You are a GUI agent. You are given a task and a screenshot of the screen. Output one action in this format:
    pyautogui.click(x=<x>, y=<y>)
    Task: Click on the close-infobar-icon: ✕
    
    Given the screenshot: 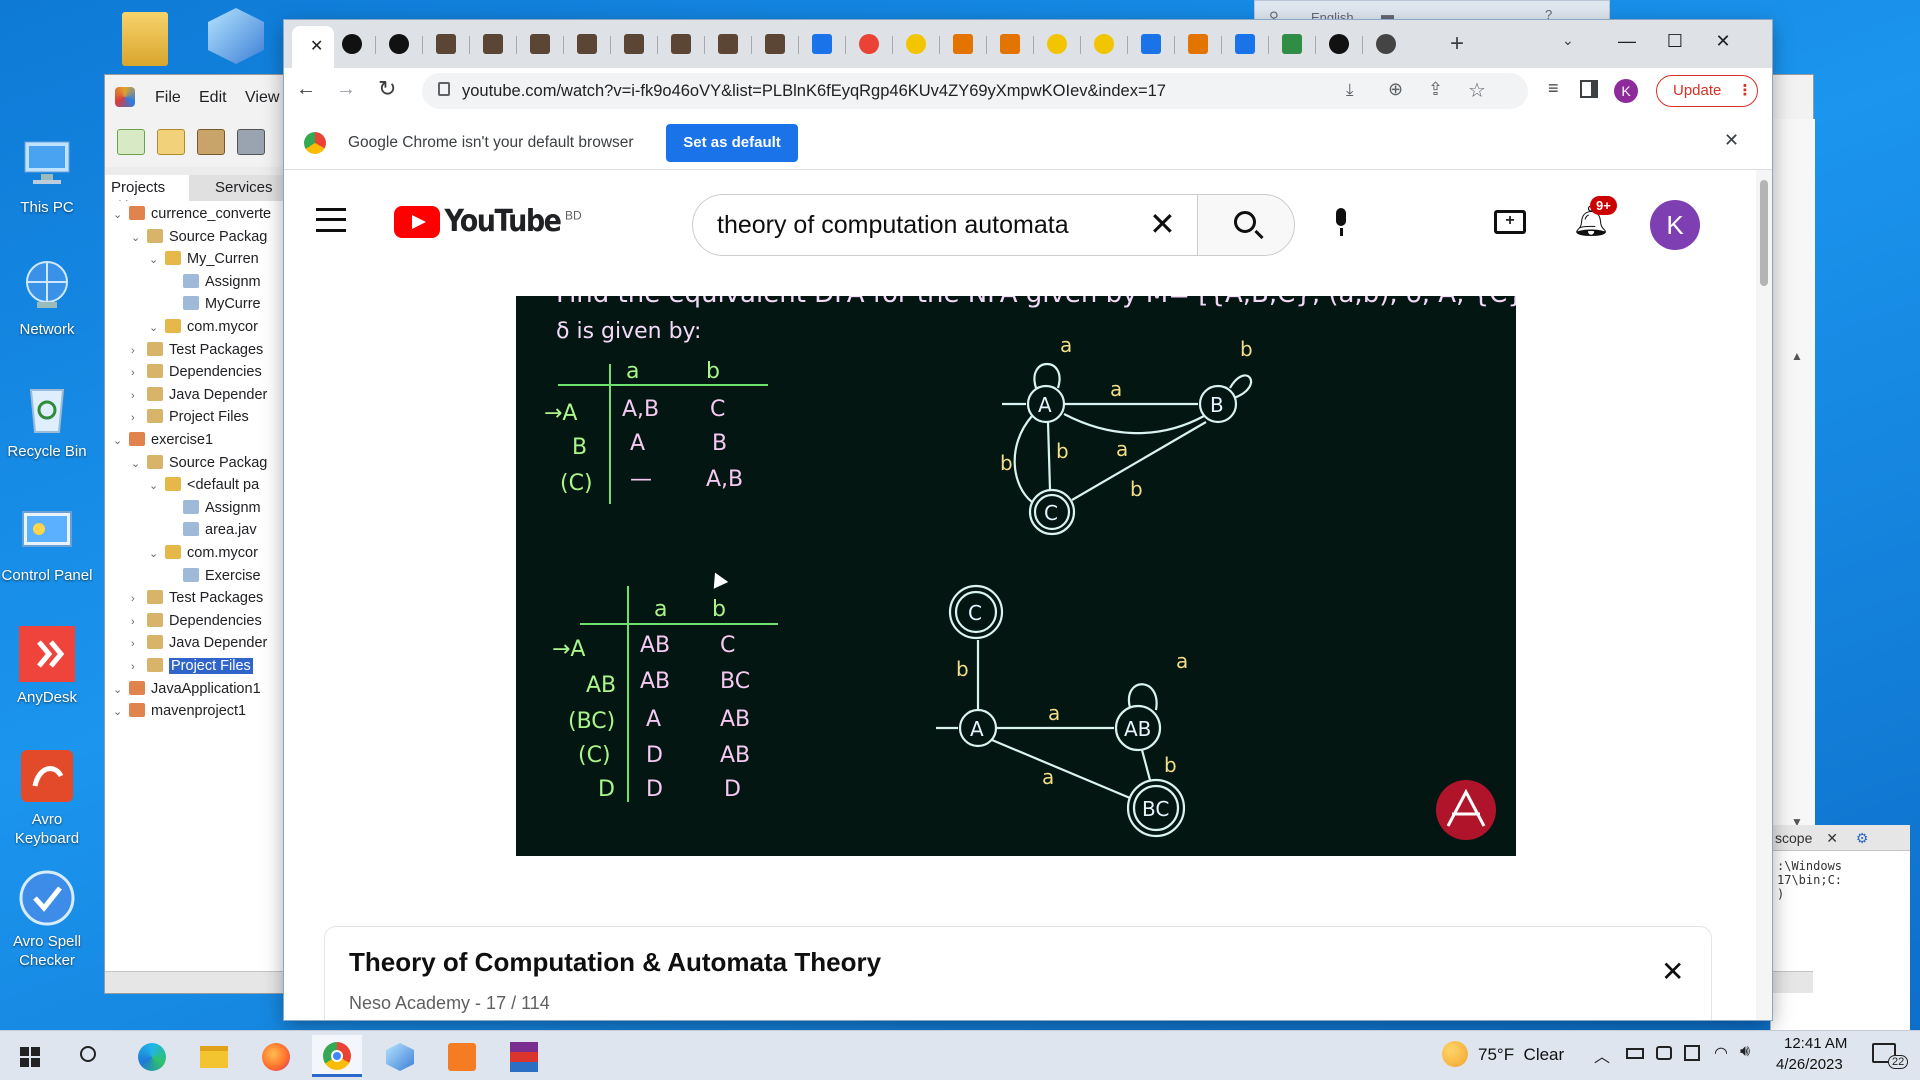 What is the action you would take?
    pyautogui.click(x=1731, y=140)
    